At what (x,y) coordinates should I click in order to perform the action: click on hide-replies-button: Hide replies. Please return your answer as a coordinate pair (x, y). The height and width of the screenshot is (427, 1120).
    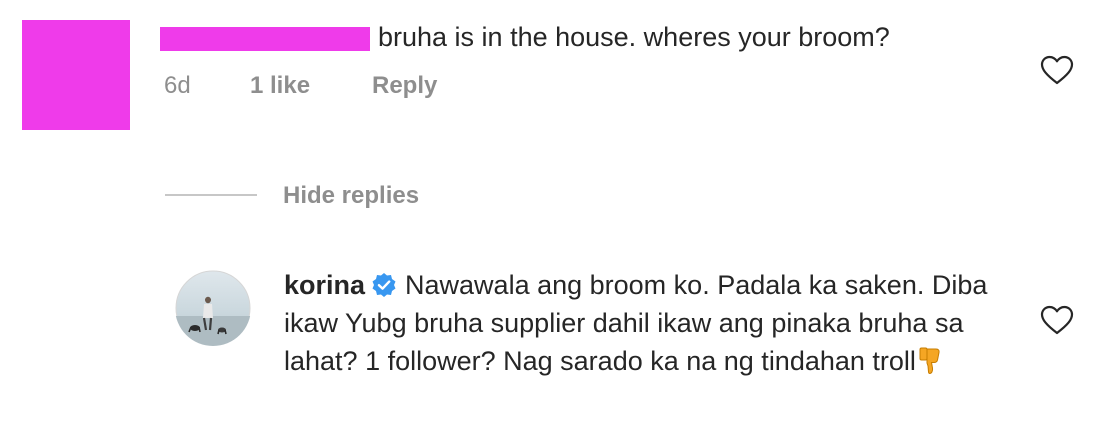
    Looking at the image, I should click on (351, 196).